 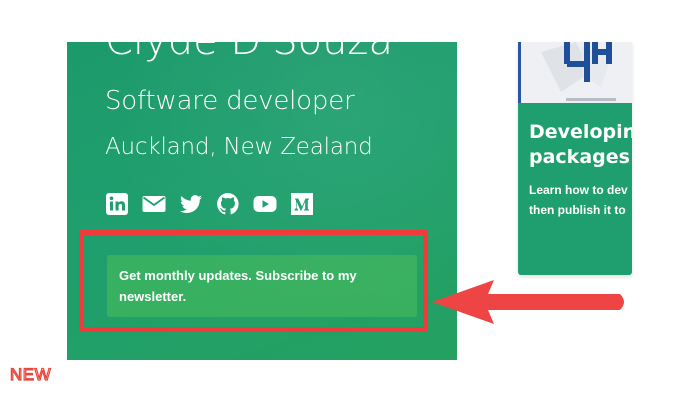 I want to click on social-link-medium, so click(x=302, y=204).